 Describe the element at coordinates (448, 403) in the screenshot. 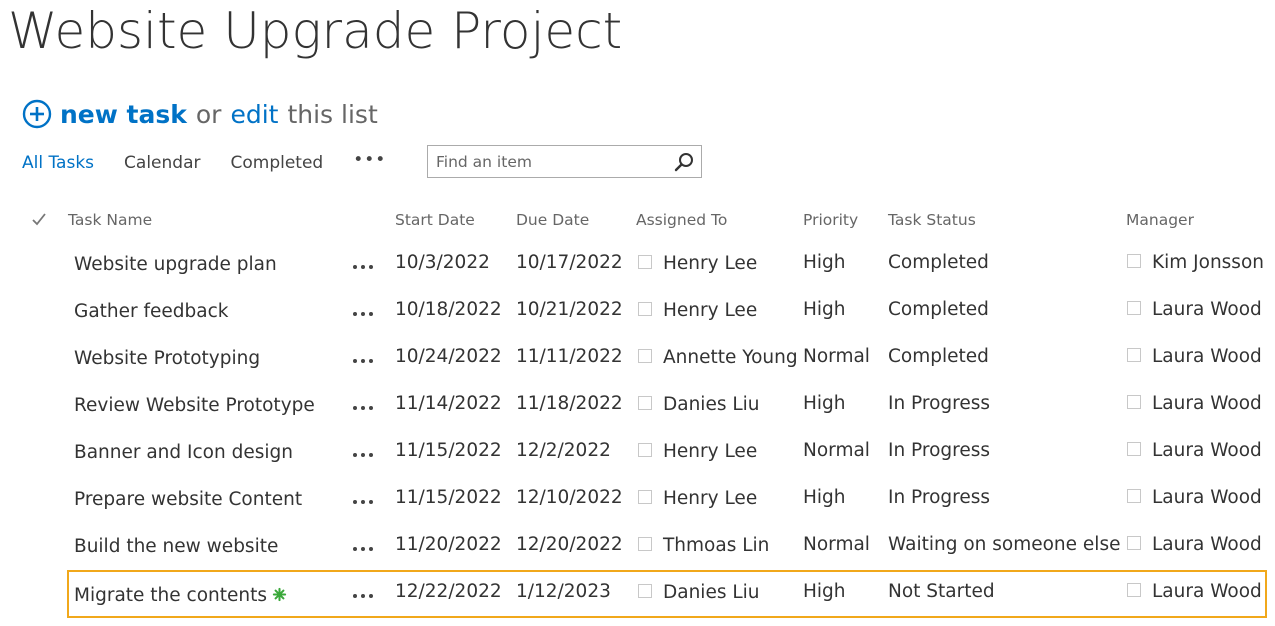

I see `start-date-cell: 11/14/2022` at that location.